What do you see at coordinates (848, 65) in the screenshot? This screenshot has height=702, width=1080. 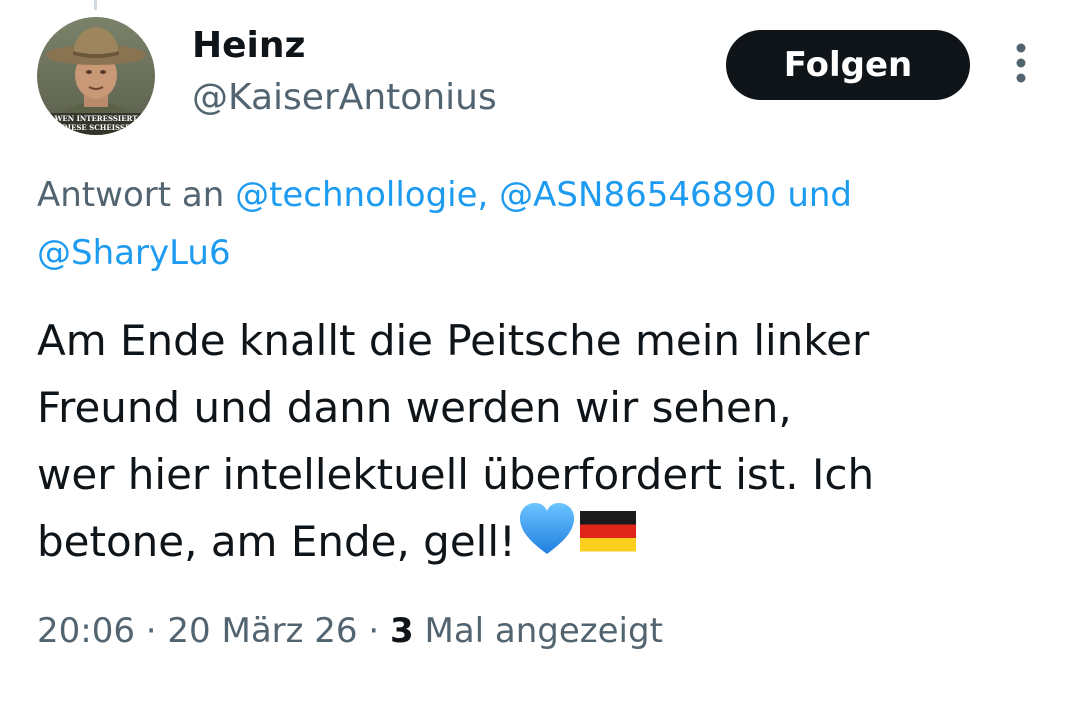 I see `follow-button: Folgen` at bounding box center [848, 65].